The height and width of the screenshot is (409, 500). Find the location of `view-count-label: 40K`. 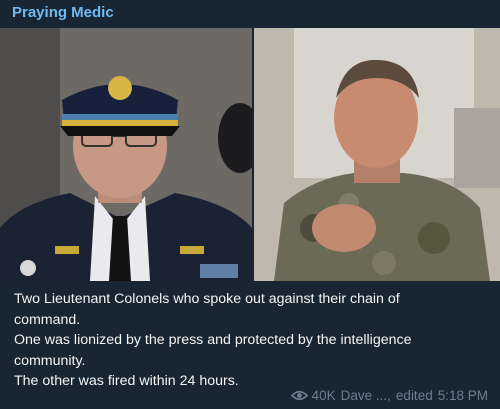

view-count-label: 40K is located at coordinates (323, 395).